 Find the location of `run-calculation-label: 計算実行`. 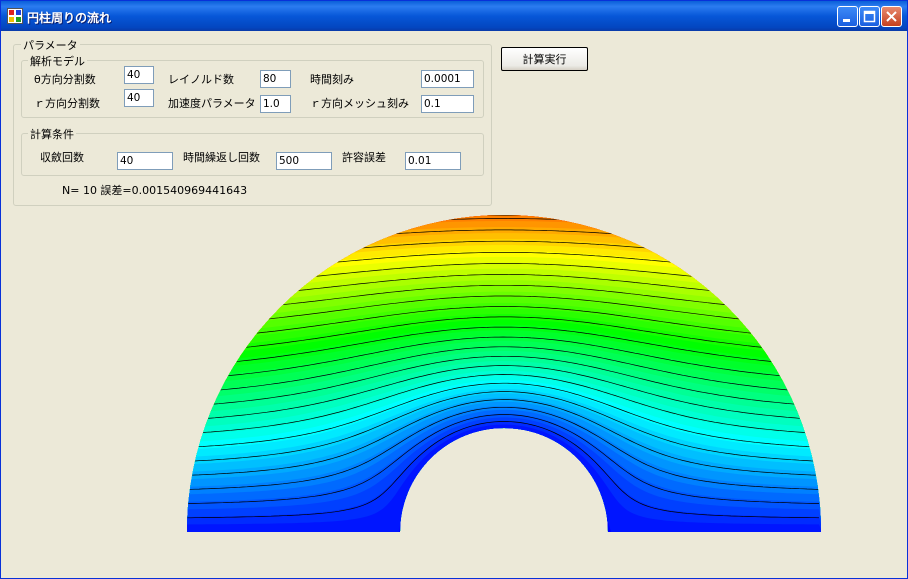

run-calculation-label: 計算実行 is located at coordinates (544, 59).